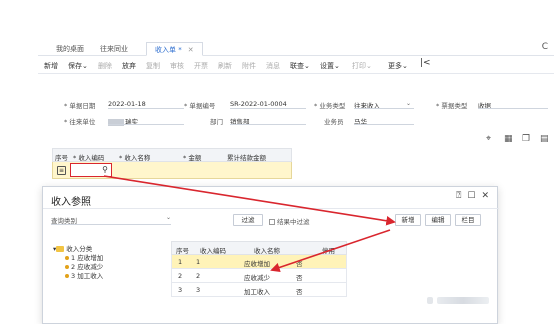 The height and width of the screenshot is (324, 554). What do you see at coordinates (526, 139) in the screenshot?
I see `copy-icon: ❐` at bounding box center [526, 139].